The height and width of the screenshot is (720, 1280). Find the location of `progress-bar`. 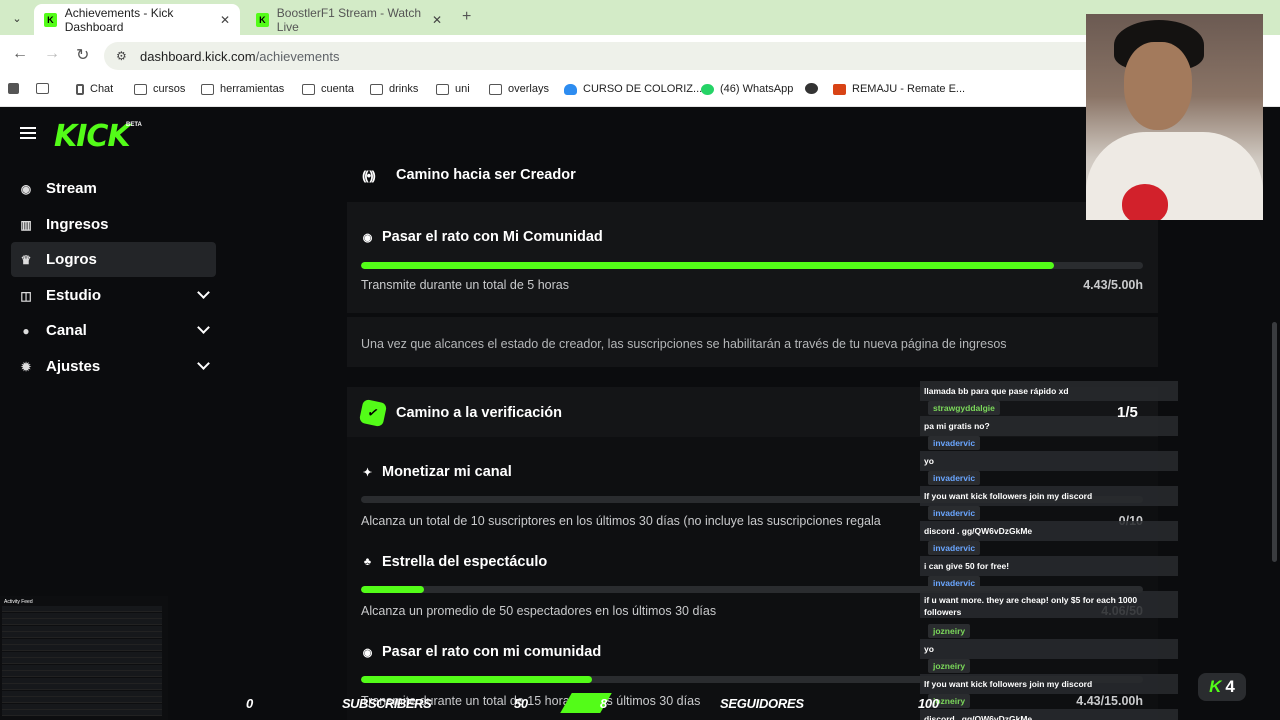

progress-bar is located at coordinates (752, 265).